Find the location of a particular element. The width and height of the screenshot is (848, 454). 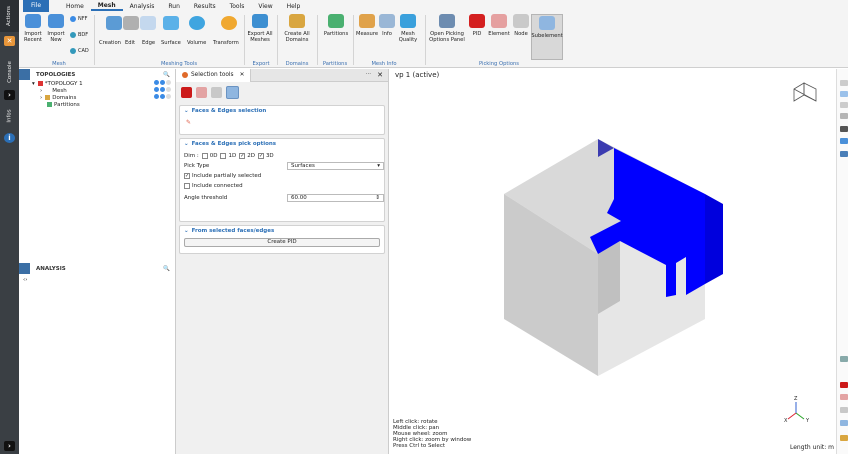

section-header: ⌄ Faces & Edges selection is located at coordinates (282, 111).